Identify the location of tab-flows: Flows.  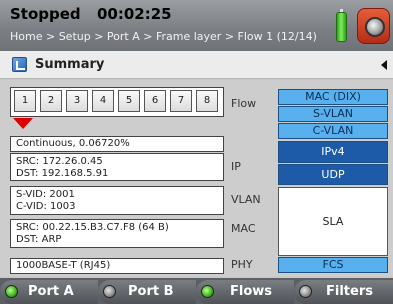
(245, 292).